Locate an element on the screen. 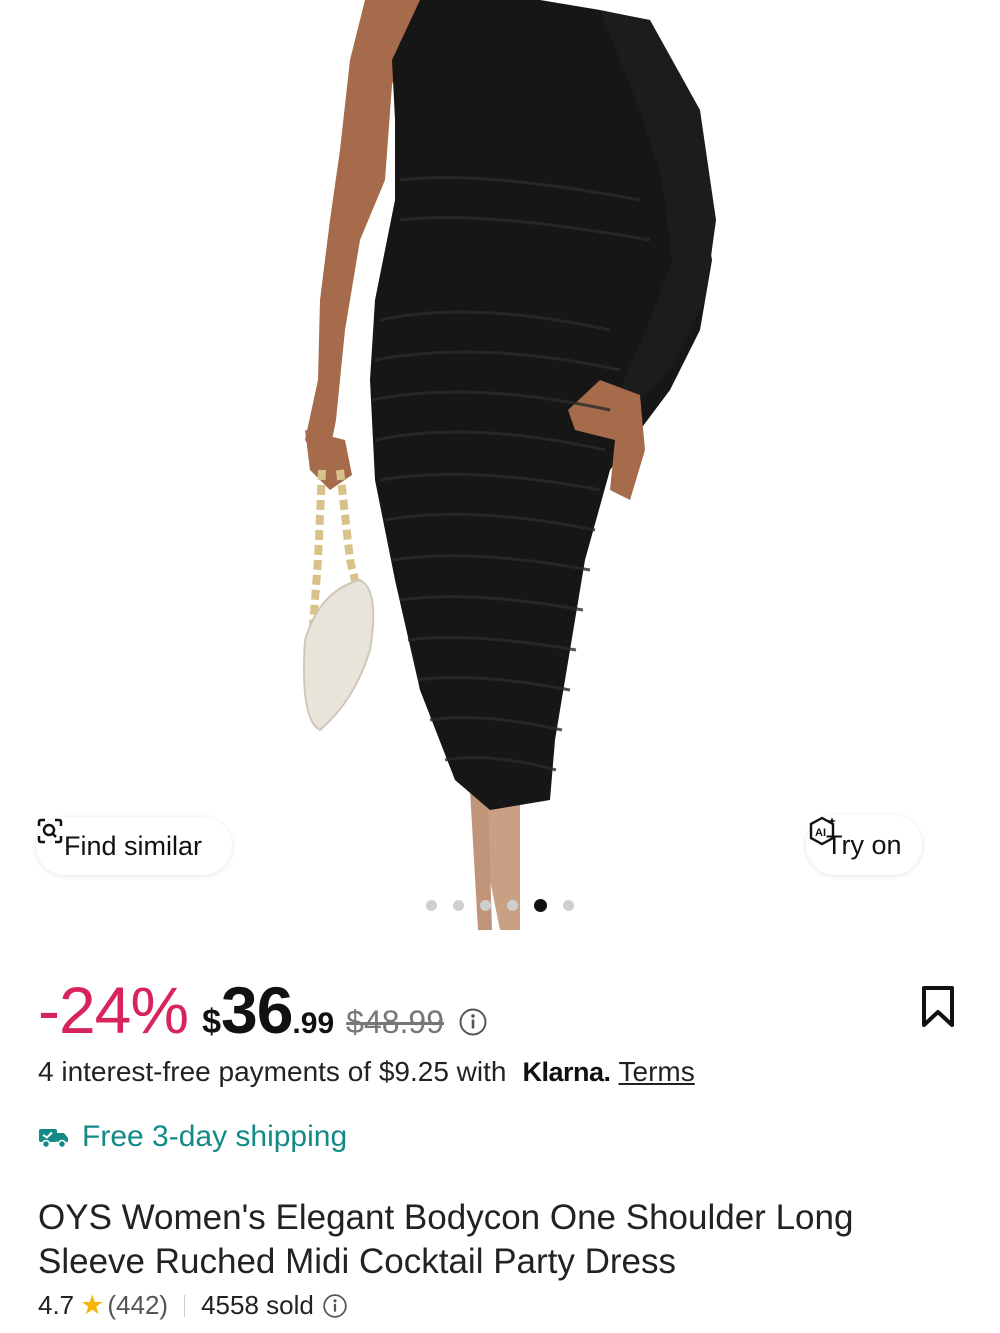 Image resolution: width=1000 pixels, height=1333 pixels. divider is located at coordinates (185, 1305).